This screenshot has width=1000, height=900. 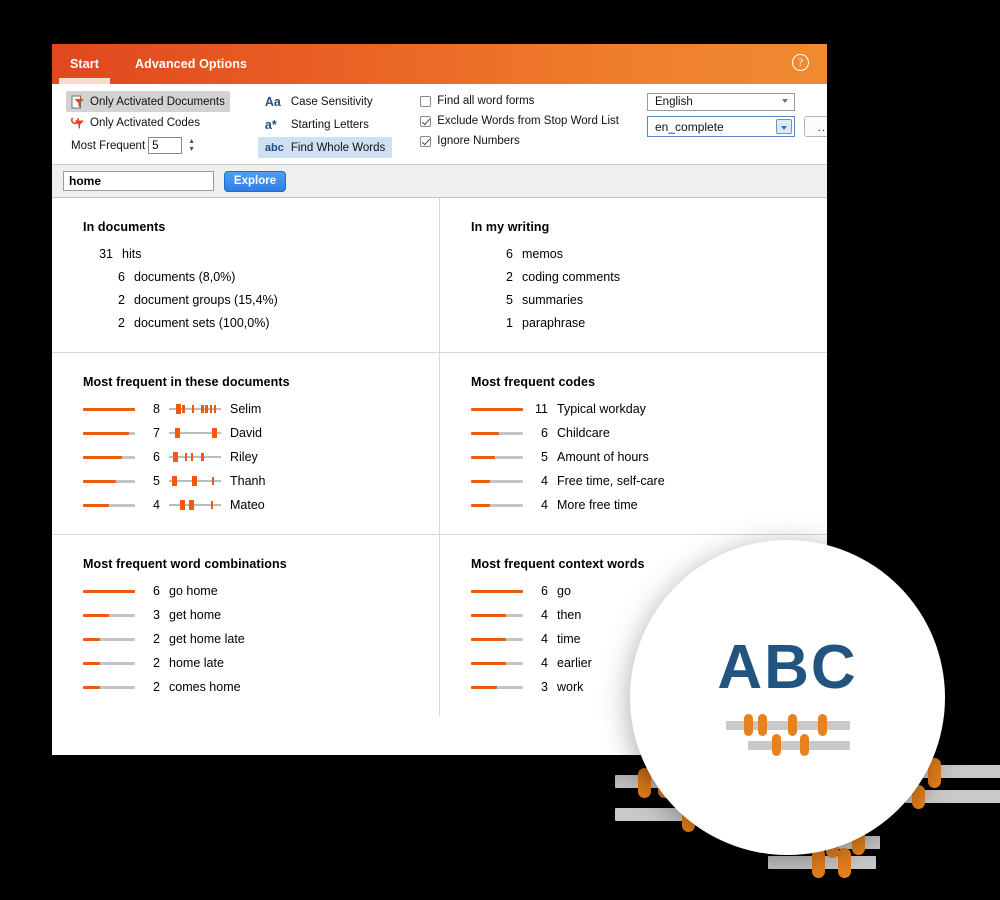 I want to click on item-label: Thanh, so click(x=248, y=481).